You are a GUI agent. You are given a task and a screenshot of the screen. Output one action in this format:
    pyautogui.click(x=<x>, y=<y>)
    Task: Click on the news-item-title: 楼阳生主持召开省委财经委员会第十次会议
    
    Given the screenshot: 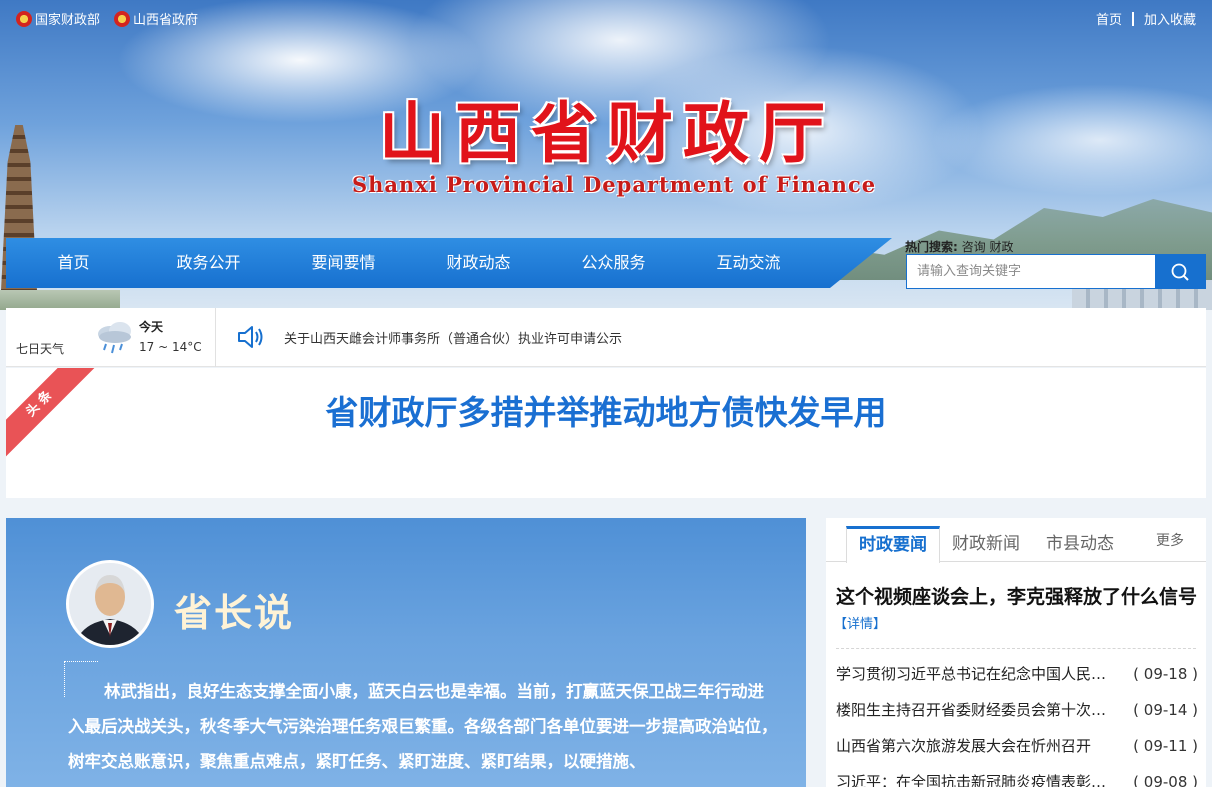 What is the action you would take?
    pyautogui.click(x=974, y=710)
    